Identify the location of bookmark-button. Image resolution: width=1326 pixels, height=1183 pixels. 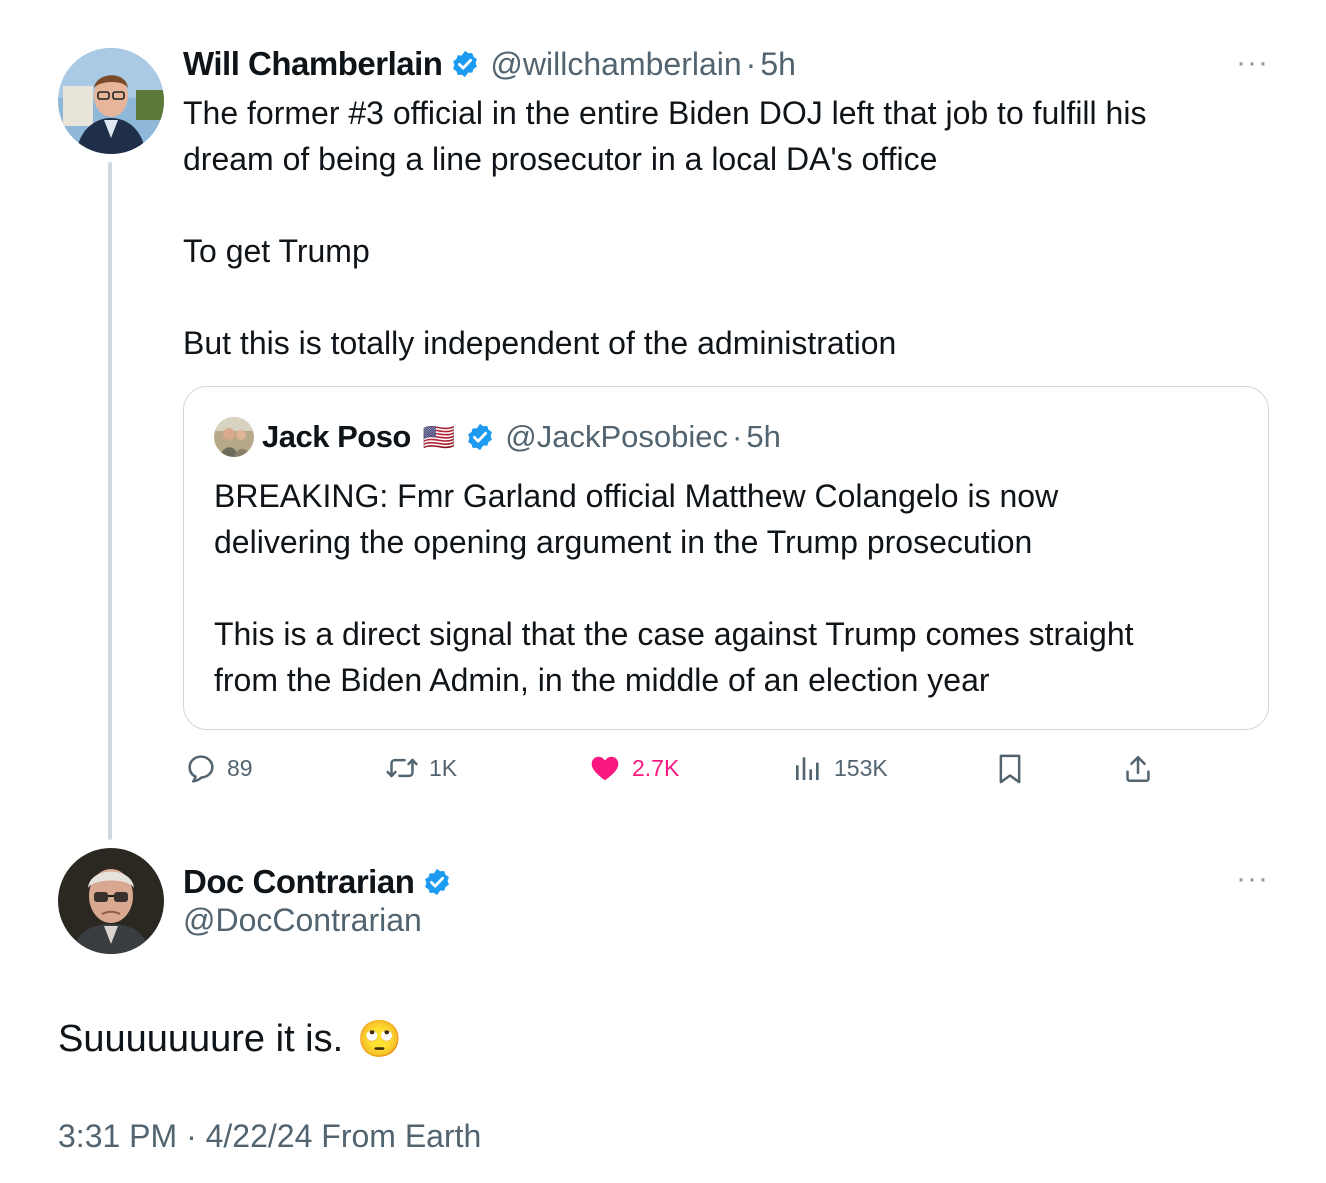
(1010, 769).